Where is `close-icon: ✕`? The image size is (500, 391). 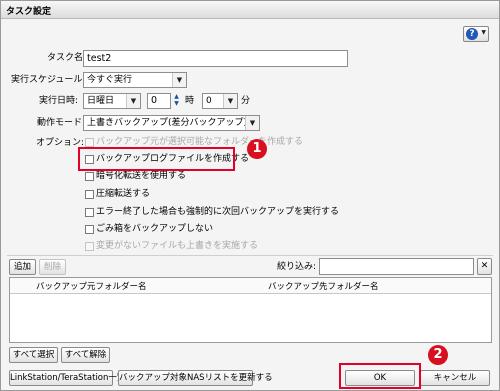 close-icon: ✕ is located at coordinates (484, 266).